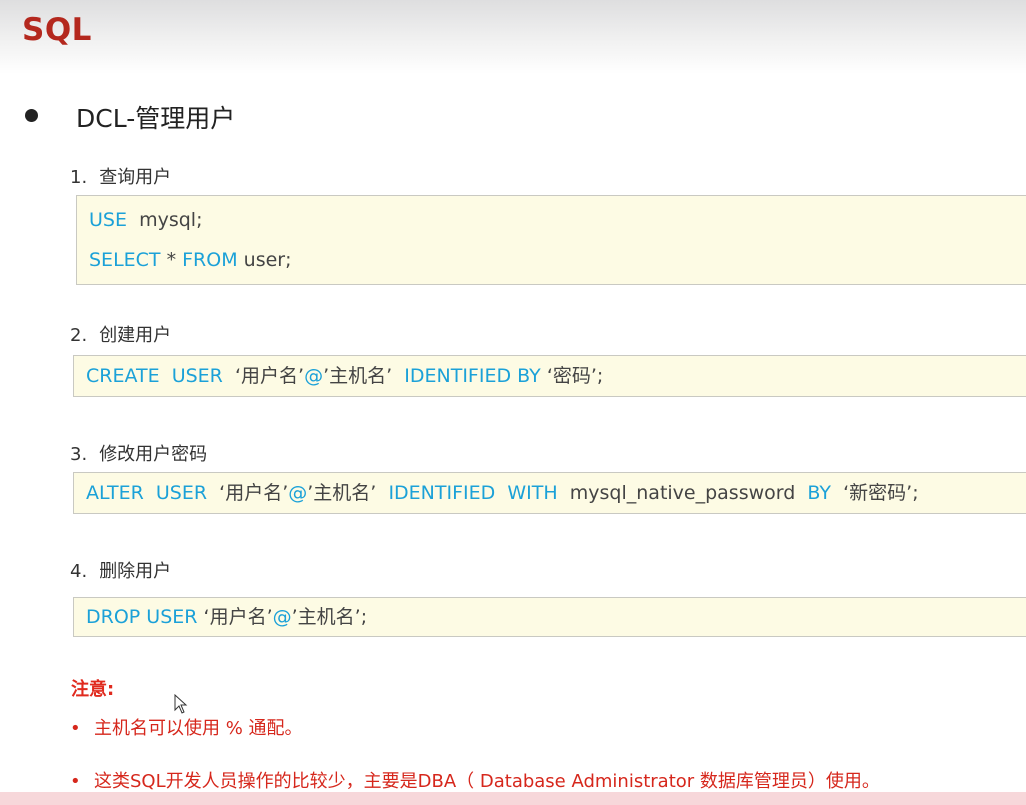  I want to click on step-number: 1., so click(79, 177).